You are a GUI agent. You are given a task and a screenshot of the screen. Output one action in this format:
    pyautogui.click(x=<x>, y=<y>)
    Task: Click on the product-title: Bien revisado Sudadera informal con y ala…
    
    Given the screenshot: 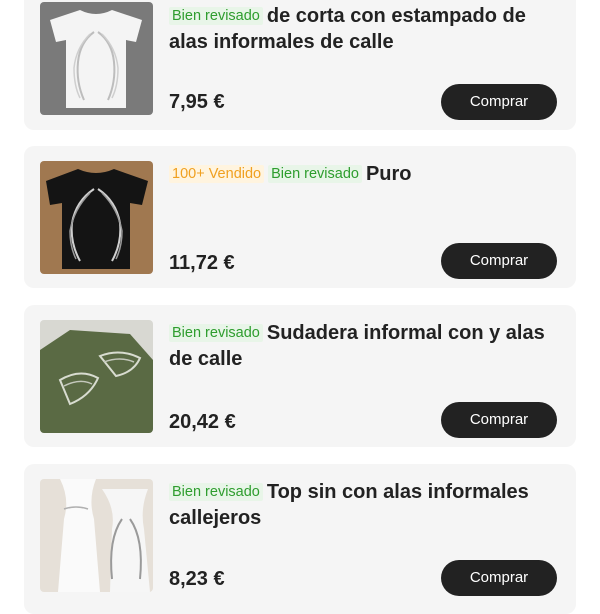 What is the action you would take?
    pyautogui.click(x=360, y=346)
    